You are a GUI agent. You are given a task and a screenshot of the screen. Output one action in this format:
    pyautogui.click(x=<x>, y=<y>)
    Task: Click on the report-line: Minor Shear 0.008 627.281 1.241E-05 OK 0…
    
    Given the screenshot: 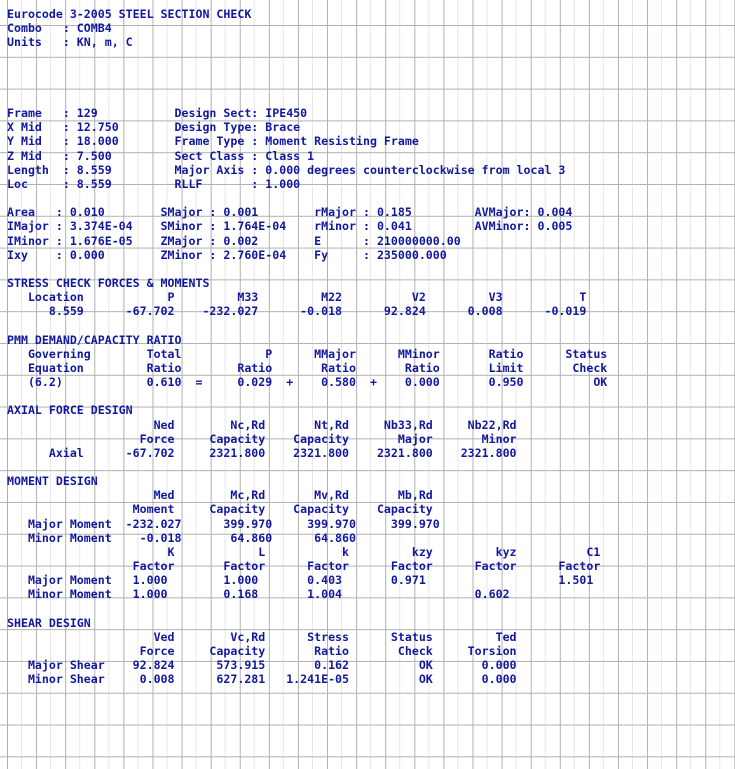 What is the action you would take?
    pyautogui.click(x=262, y=679)
    